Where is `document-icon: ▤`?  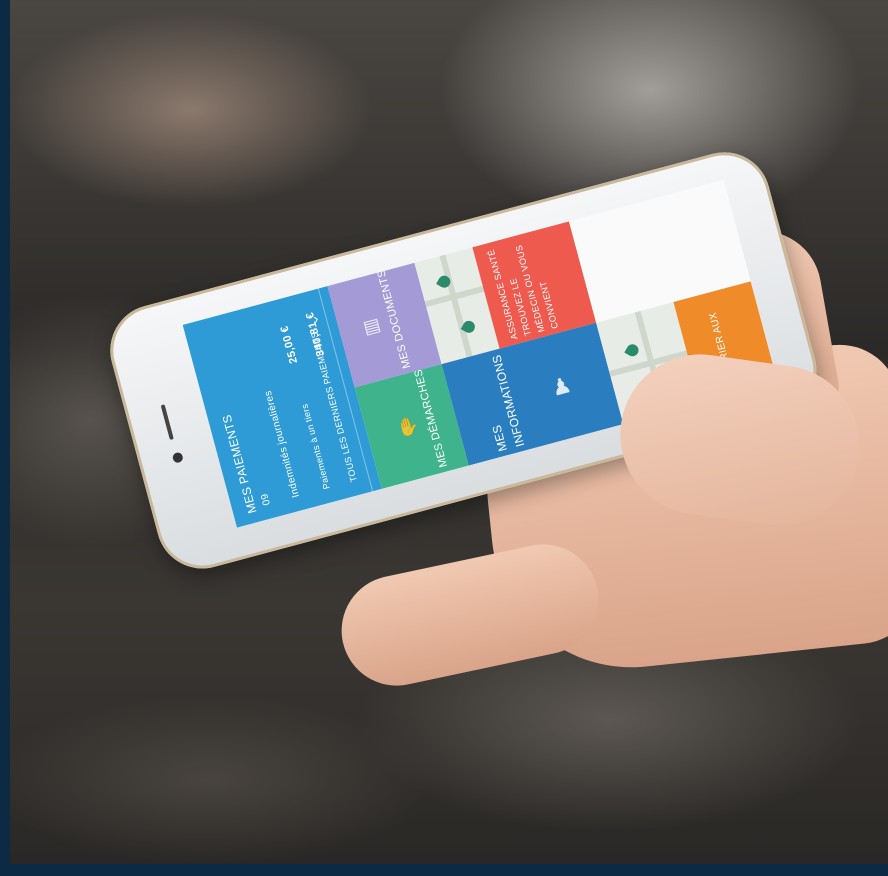 document-icon: ▤ is located at coordinates (372, 326).